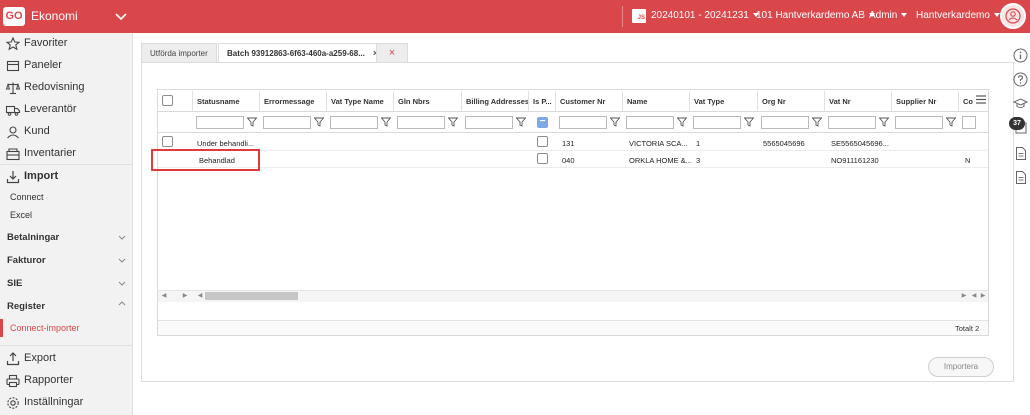 The image size is (1030, 415). I want to click on cell-vat-type: 3, so click(698, 160).